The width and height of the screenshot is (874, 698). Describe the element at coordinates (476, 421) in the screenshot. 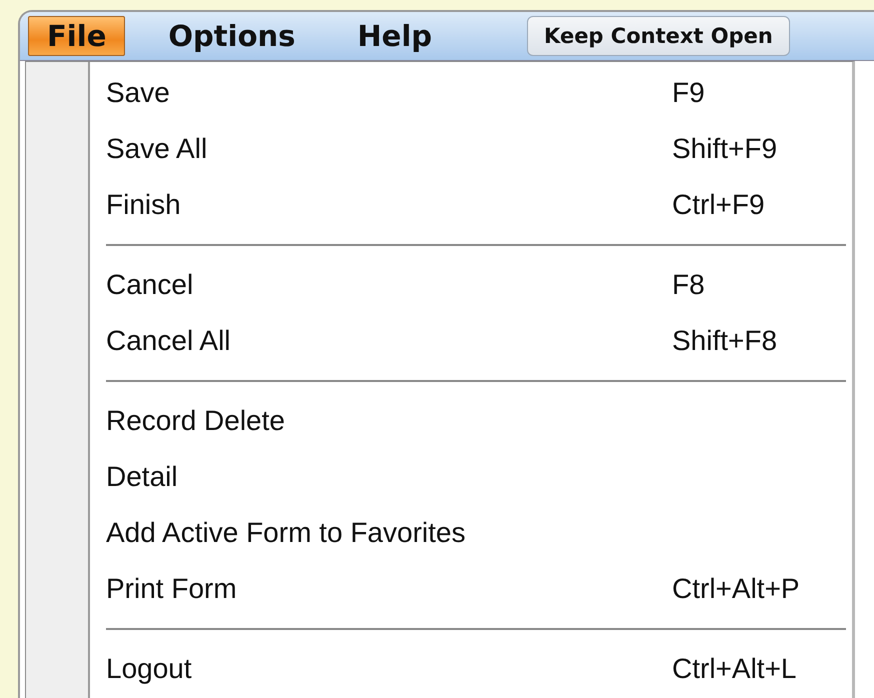

I see `menu-item: Record Delete` at that location.